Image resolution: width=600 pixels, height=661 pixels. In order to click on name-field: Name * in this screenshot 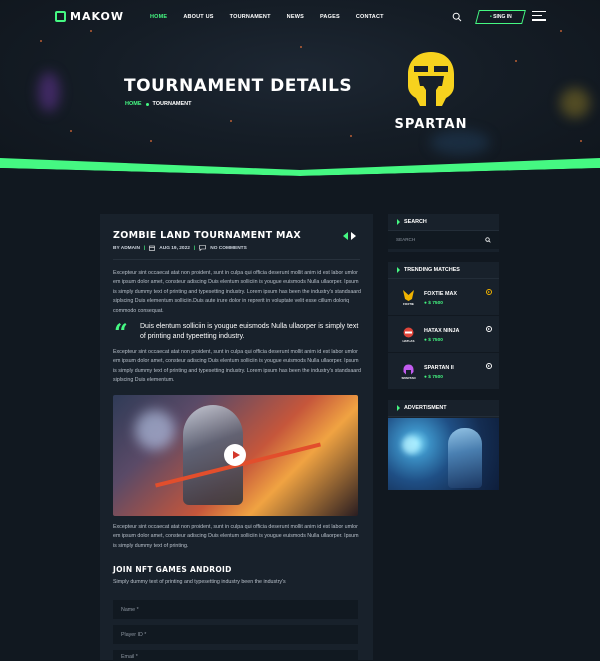, I will do `click(235, 609)`.